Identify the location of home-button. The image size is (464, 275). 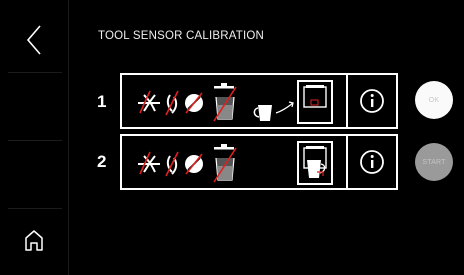
(34, 240).